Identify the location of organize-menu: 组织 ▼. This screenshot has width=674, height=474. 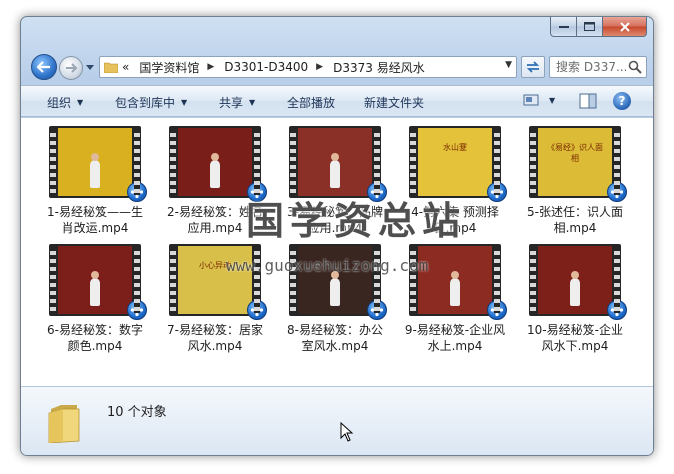
(65, 102).